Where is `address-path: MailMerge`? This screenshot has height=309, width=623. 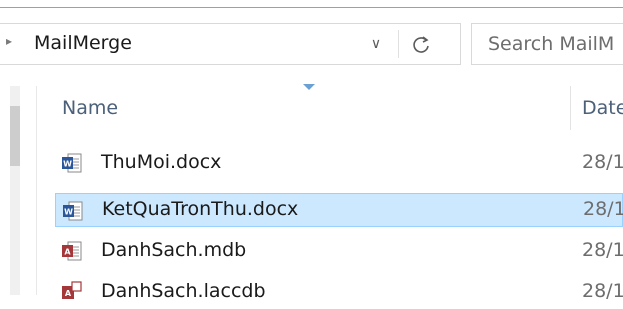
address-path: MailMerge is located at coordinates (83, 43).